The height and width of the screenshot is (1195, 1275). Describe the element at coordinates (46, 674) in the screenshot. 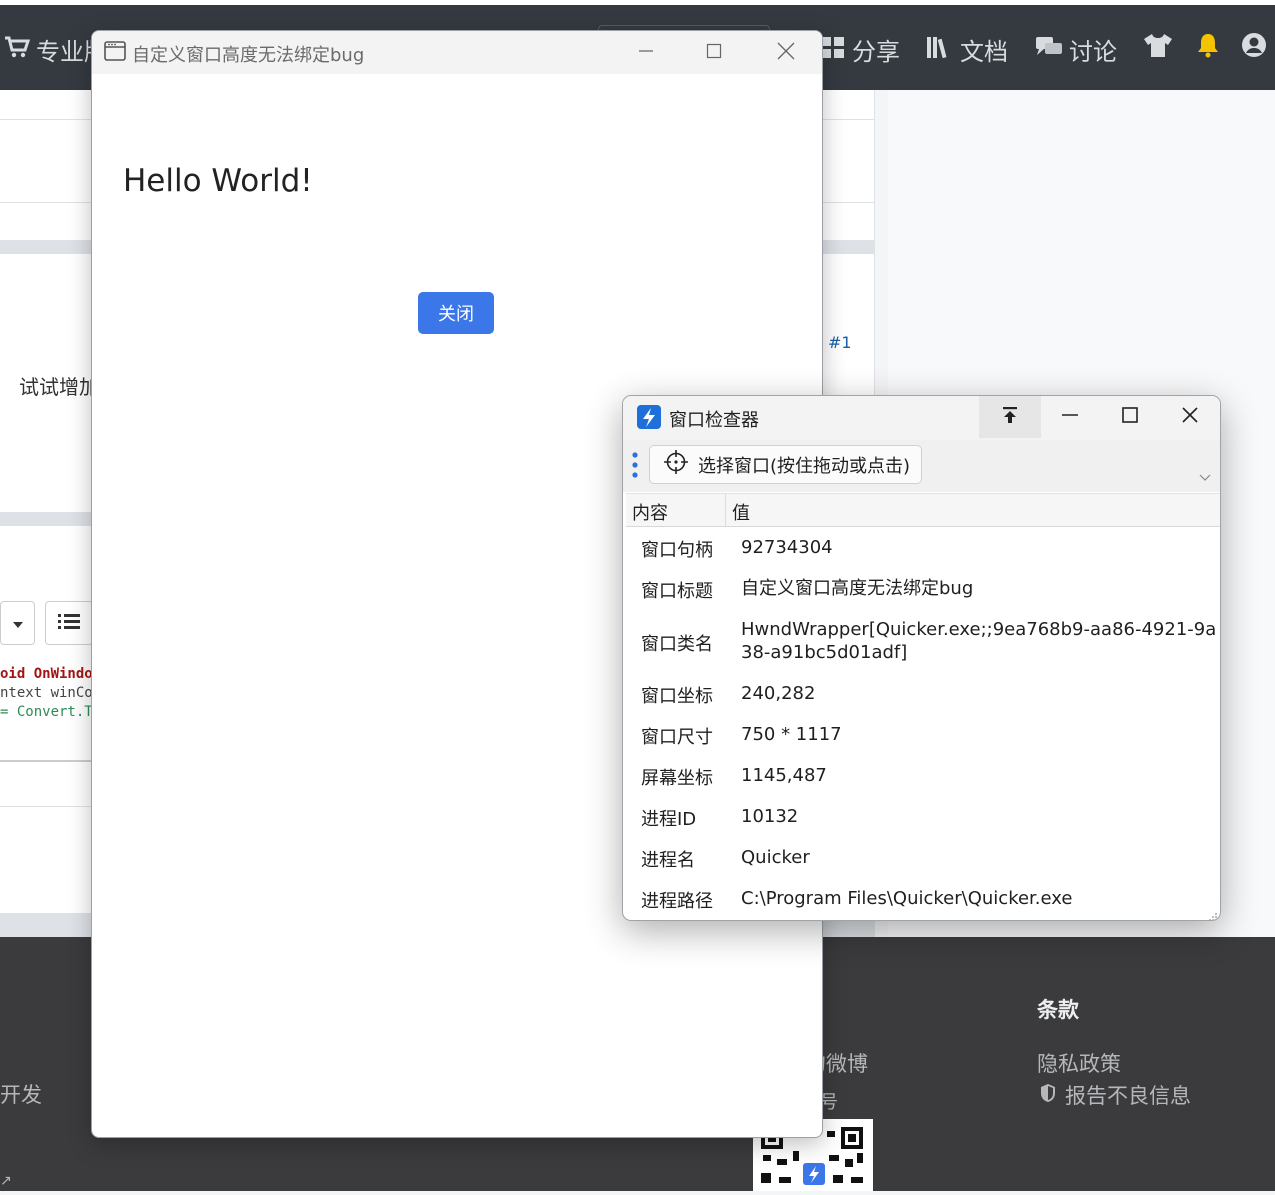

I see `code-line: oid OnWindo` at that location.